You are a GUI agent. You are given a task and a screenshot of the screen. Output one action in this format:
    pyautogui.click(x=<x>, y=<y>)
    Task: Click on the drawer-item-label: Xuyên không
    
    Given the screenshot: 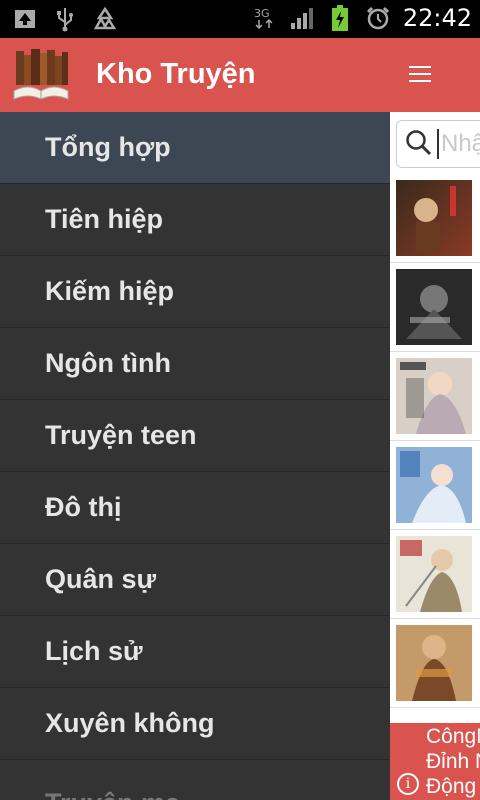 What is the action you would take?
    pyautogui.click(x=130, y=723)
    